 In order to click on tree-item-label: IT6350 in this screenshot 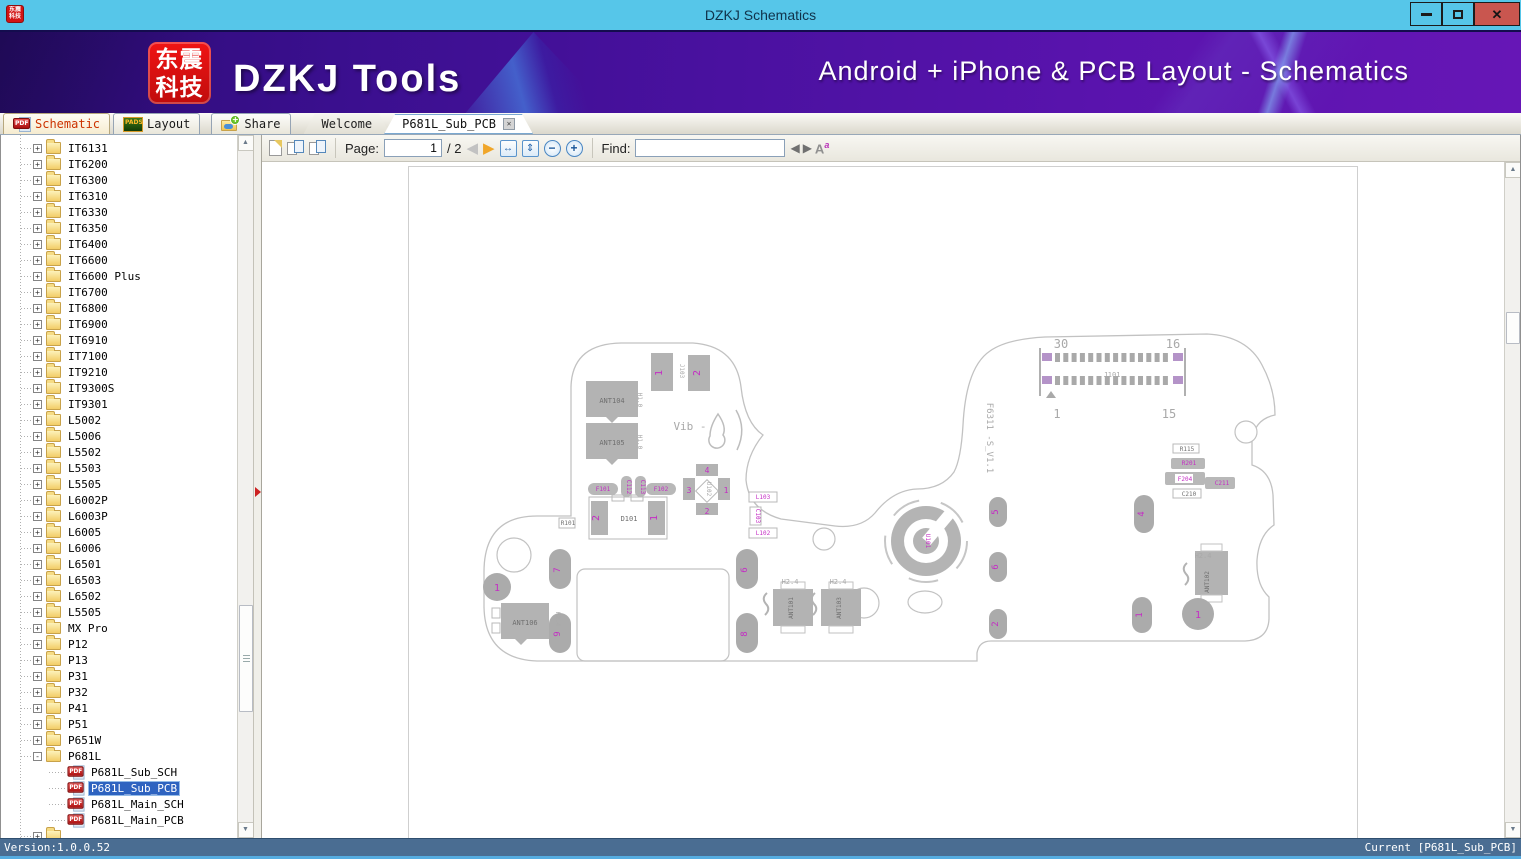, I will do `click(88, 228)`.